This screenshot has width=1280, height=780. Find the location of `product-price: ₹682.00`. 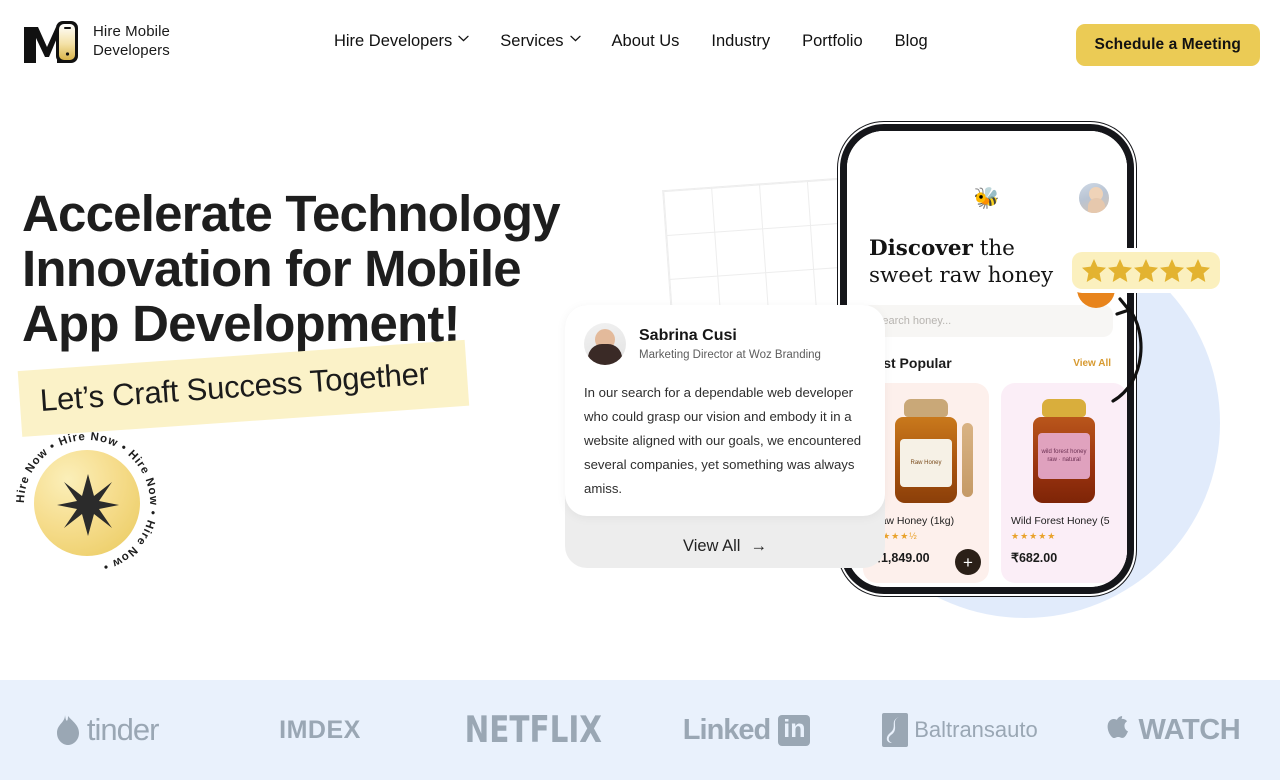

product-price: ₹682.00 is located at coordinates (1034, 558).